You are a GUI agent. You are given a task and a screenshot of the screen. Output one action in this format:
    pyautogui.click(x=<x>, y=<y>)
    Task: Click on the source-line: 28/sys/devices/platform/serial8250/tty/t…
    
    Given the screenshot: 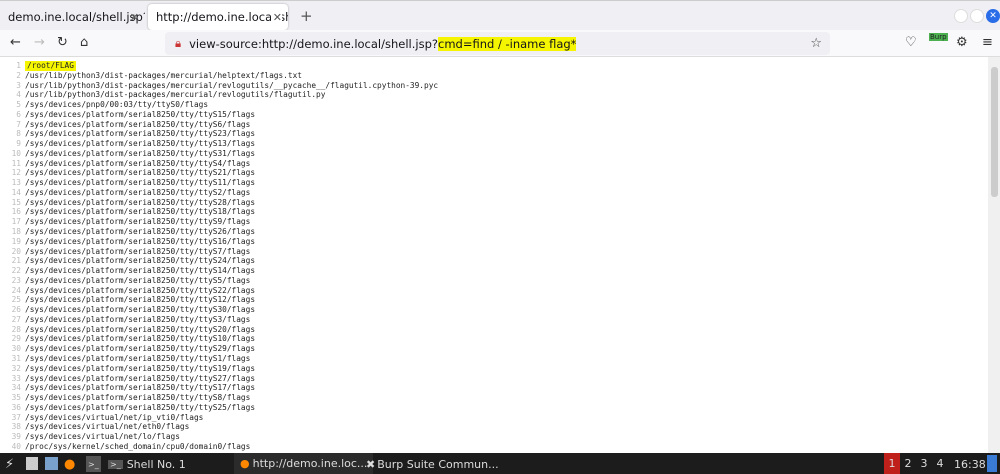 What is the action you would take?
    pyautogui.click(x=494, y=330)
    